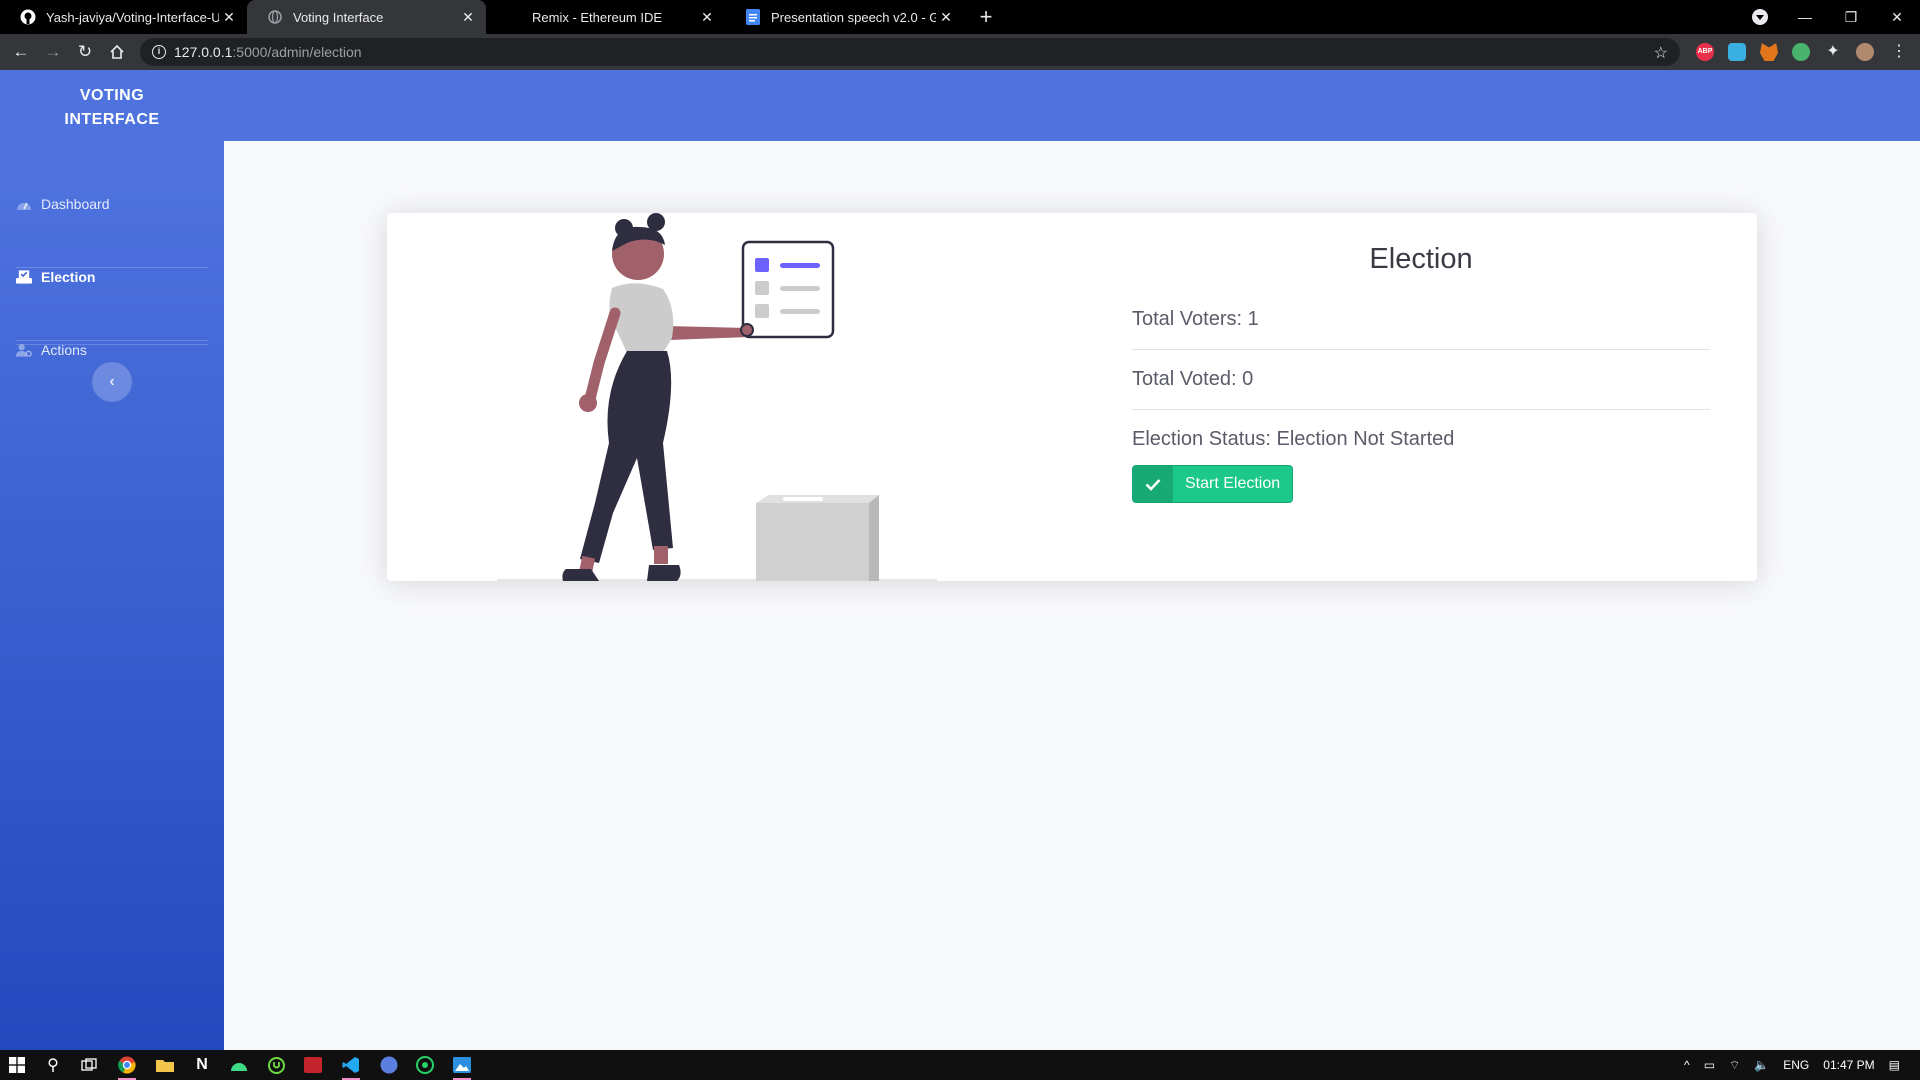 The height and width of the screenshot is (1080, 1920). What do you see at coordinates (313, 1065) in the screenshot?
I see `ide-red-icon` at bounding box center [313, 1065].